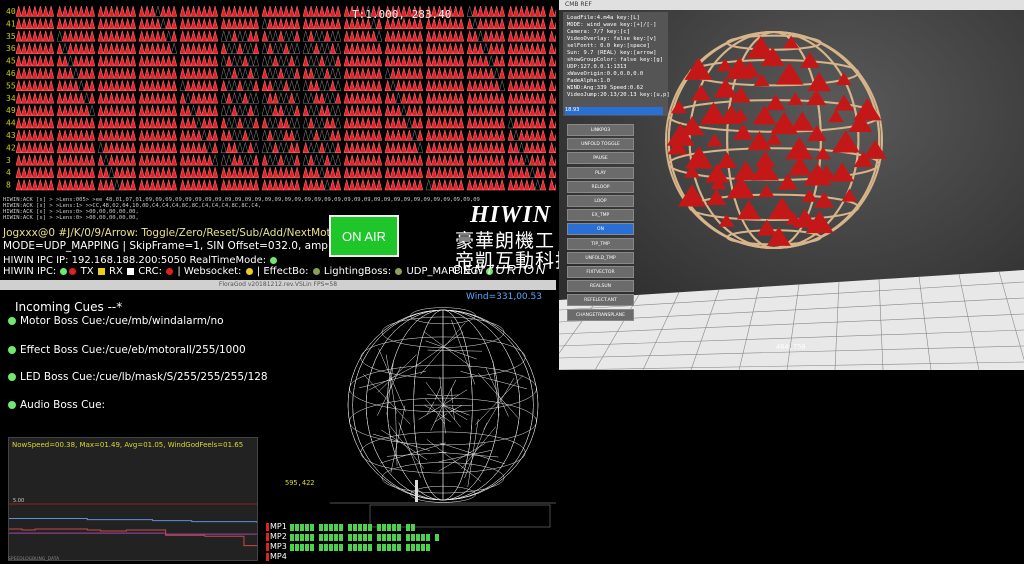  I want to click on control-button-linkpo3: LINKPO3, so click(600, 130).